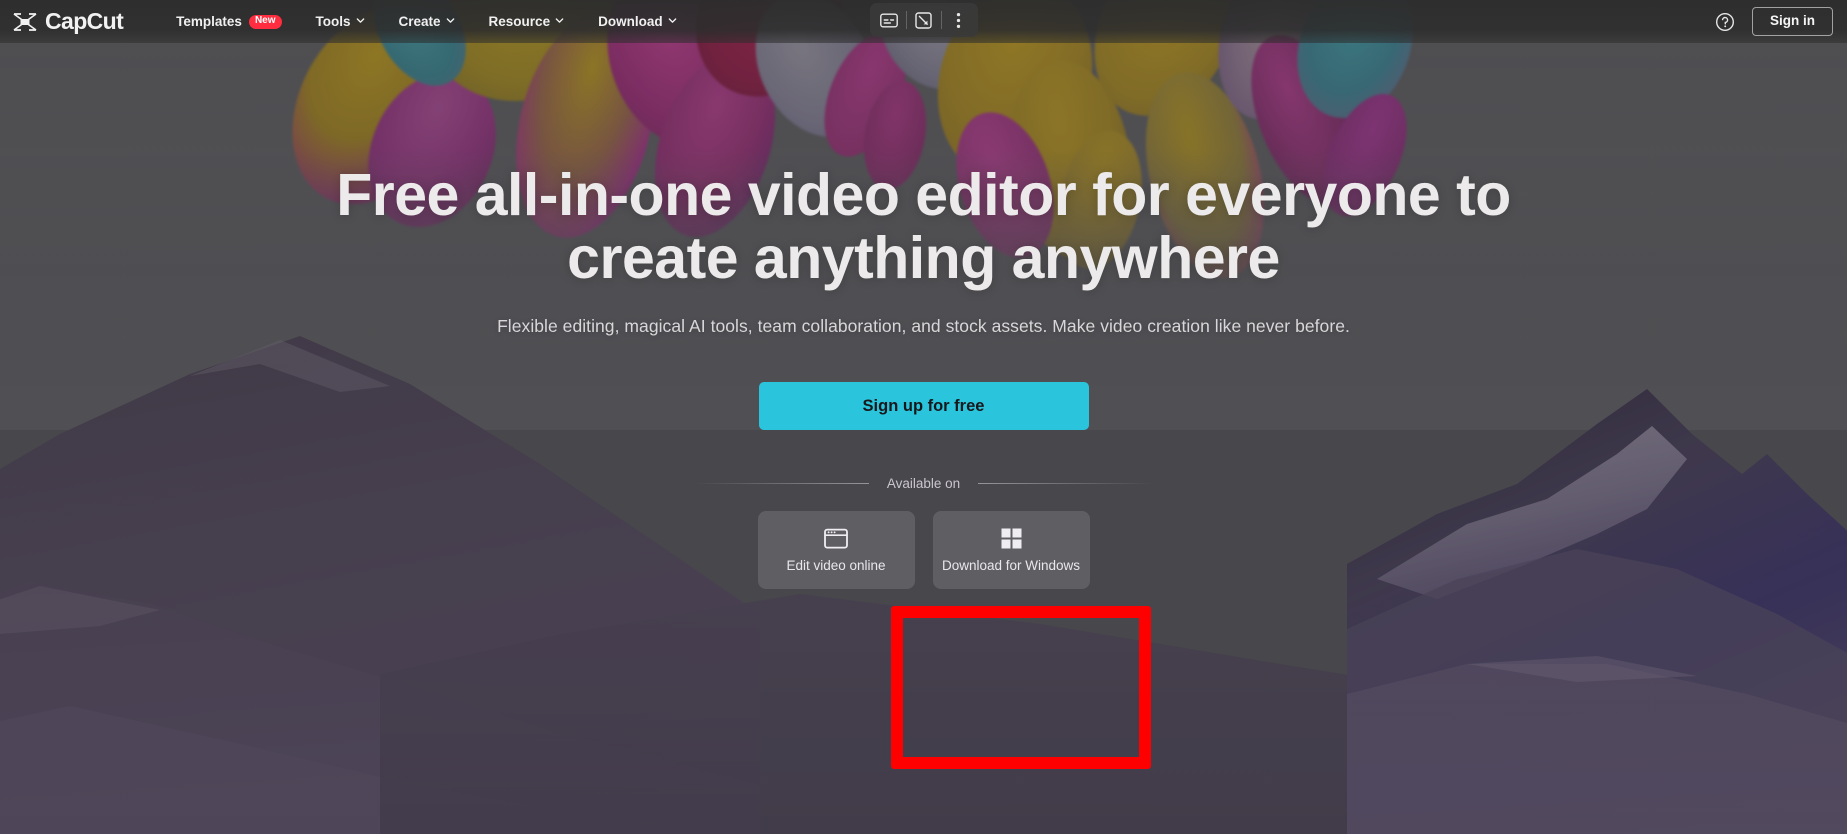 This screenshot has width=1847, height=834. What do you see at coordinates (1011, 538) in the screenshot?
I see `windows-logo-icon` at bounding box center [1011, 538].